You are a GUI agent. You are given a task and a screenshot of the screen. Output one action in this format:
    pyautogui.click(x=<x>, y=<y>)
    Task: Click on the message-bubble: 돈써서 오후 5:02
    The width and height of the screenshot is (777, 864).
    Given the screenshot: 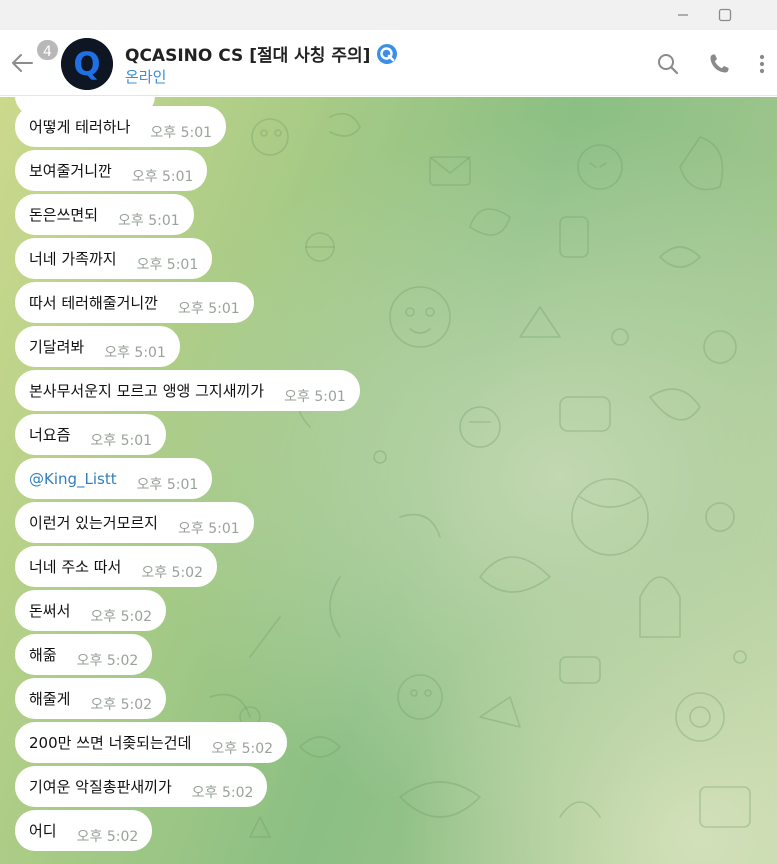 What is the action you would take?
    pyautogui.click(x=91, y=610)
    